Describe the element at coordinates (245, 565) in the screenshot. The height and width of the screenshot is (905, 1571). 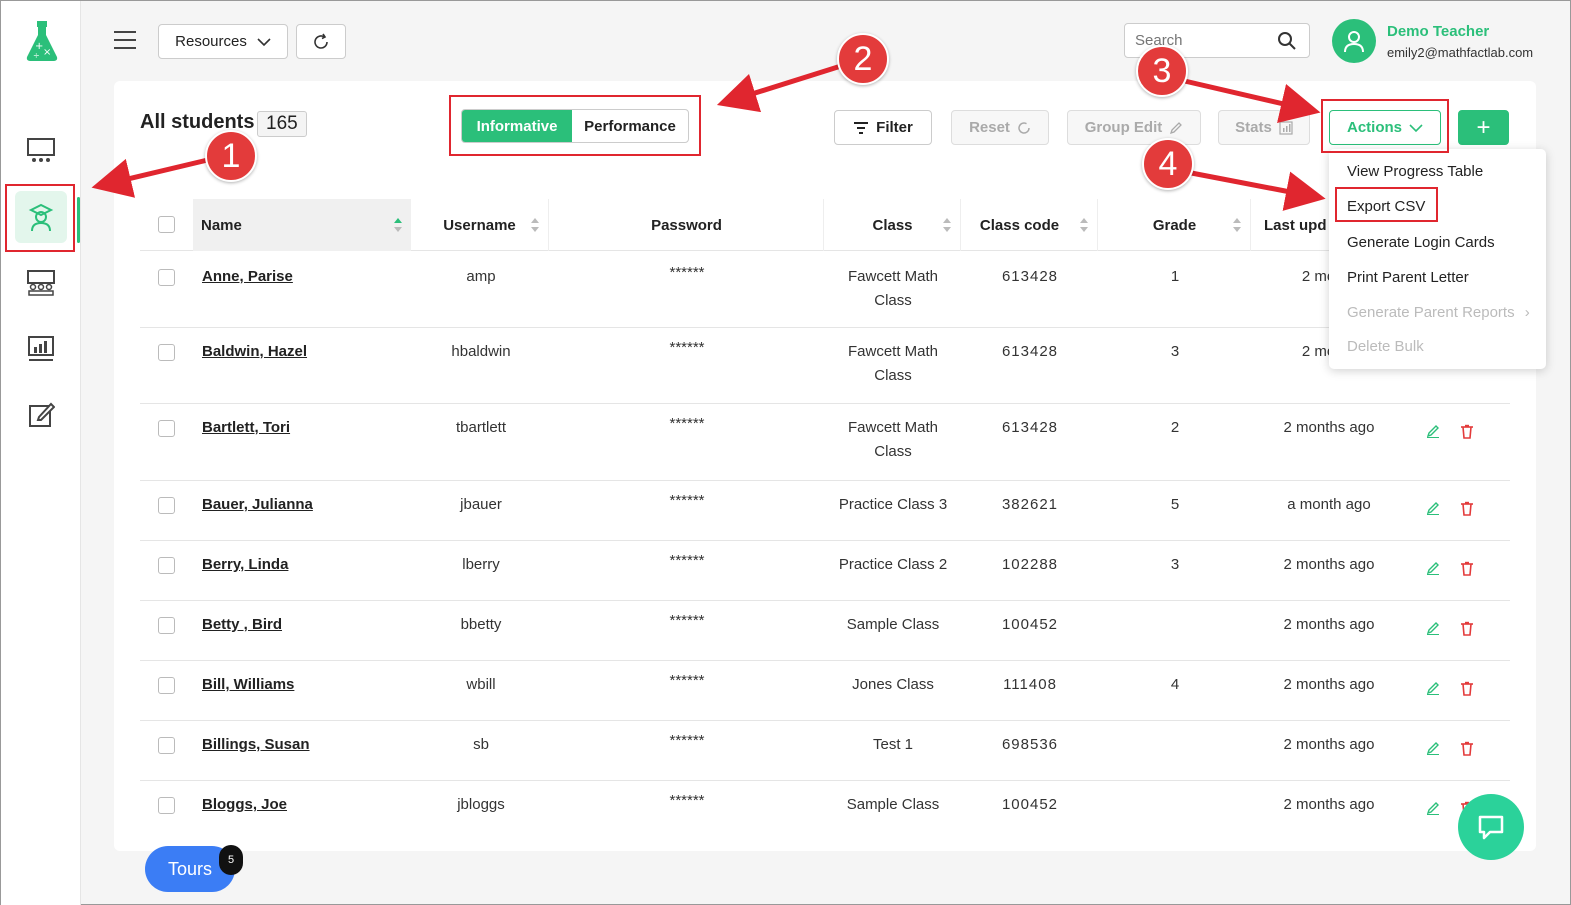
I see `student-name-link: Berry, Linda` at that location.